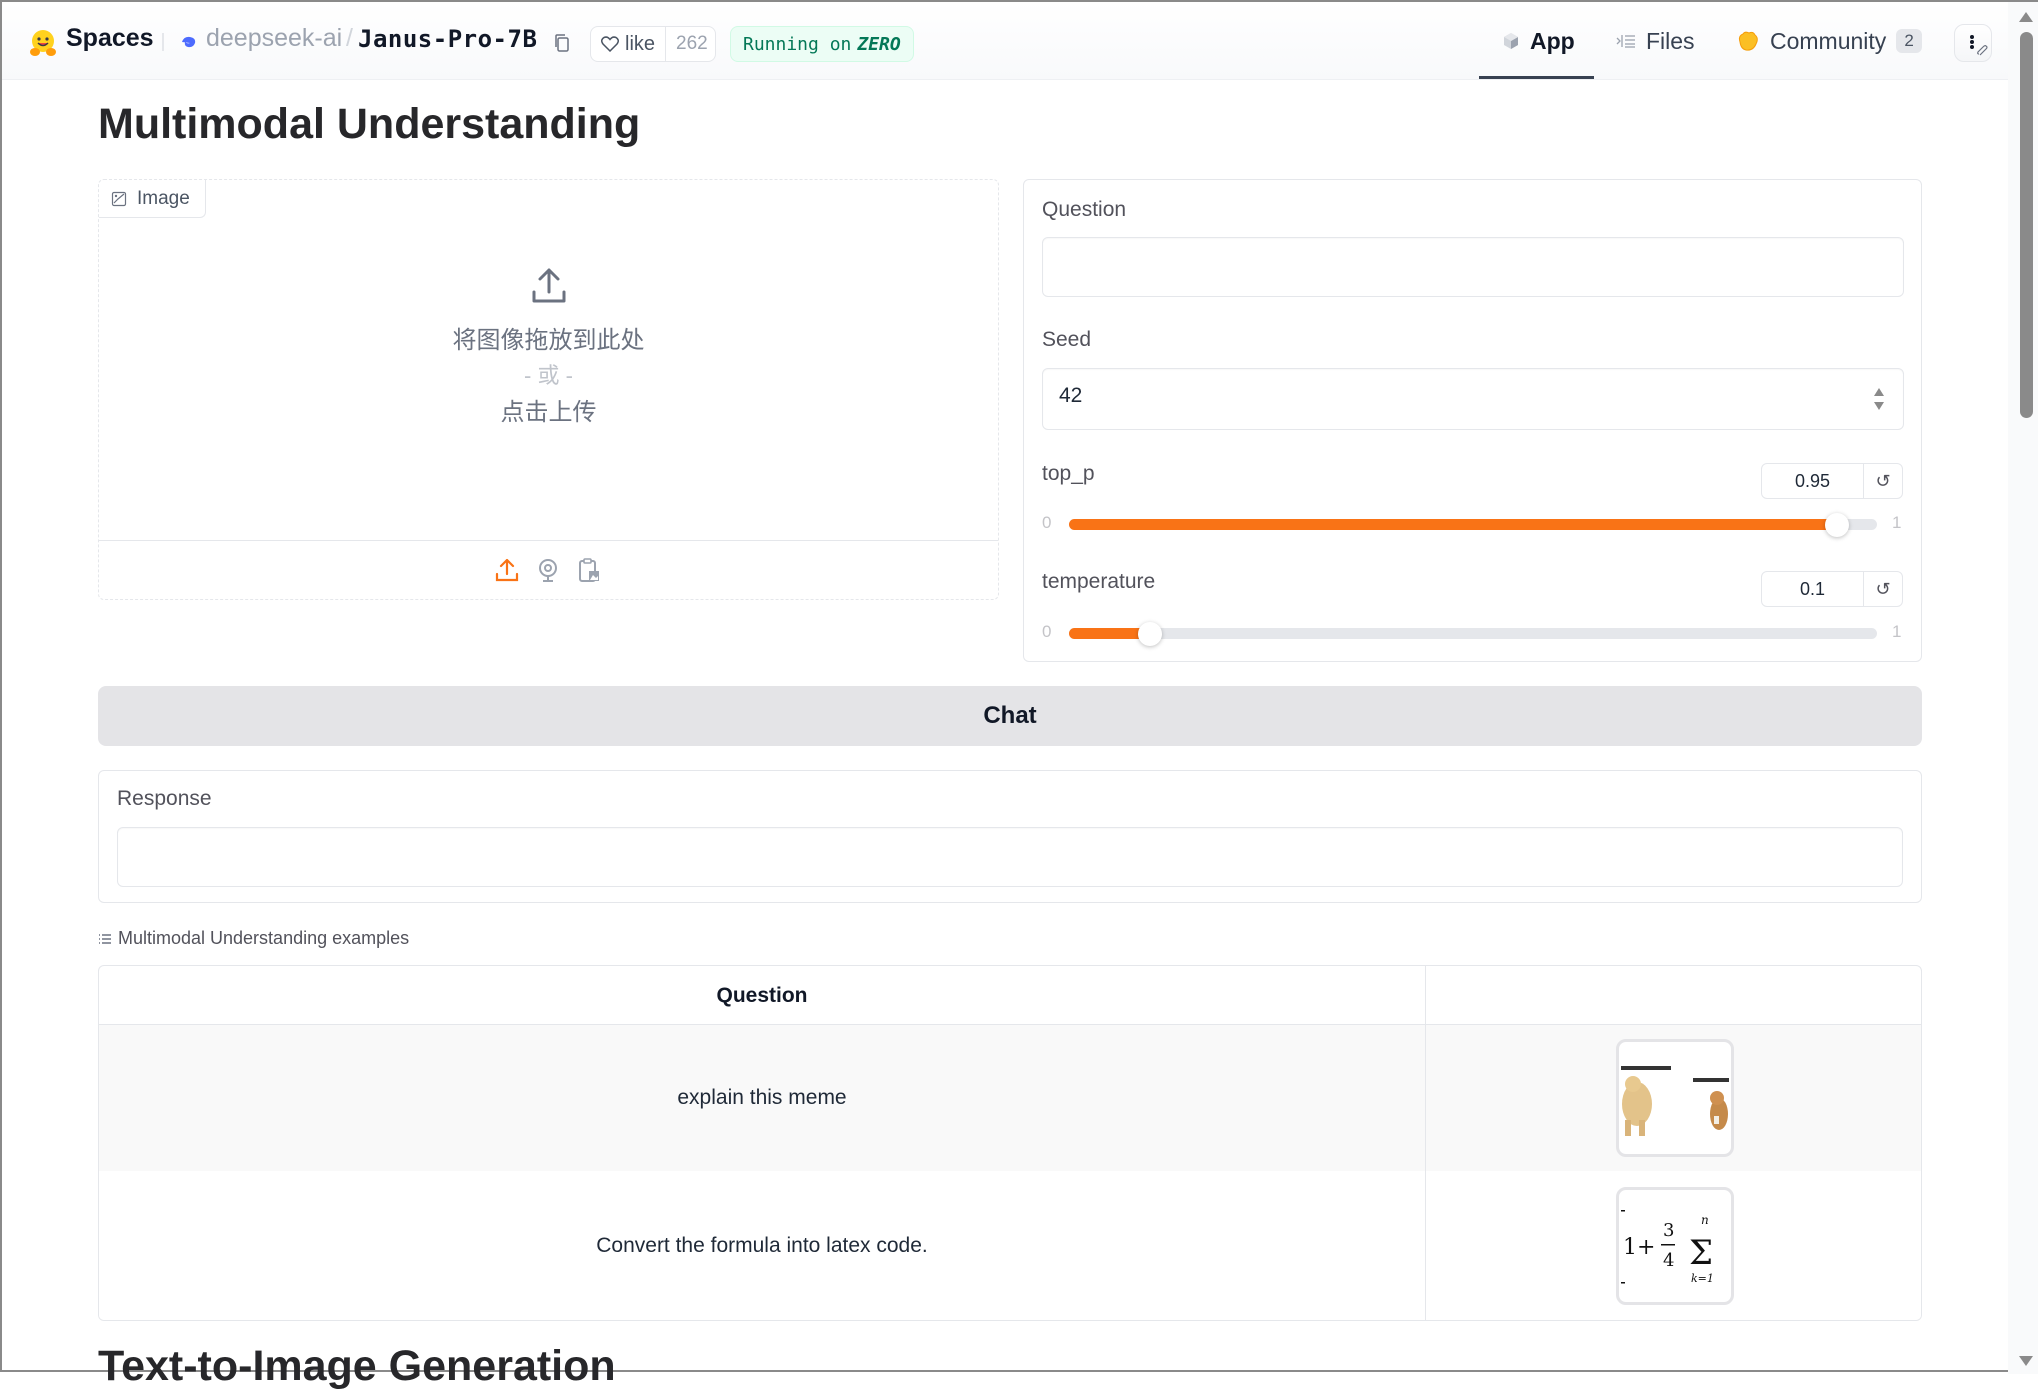 This screenshot has width=2038, height=1391. I want to click on runtime-badge: Running on ZERO, so click(822, 44).